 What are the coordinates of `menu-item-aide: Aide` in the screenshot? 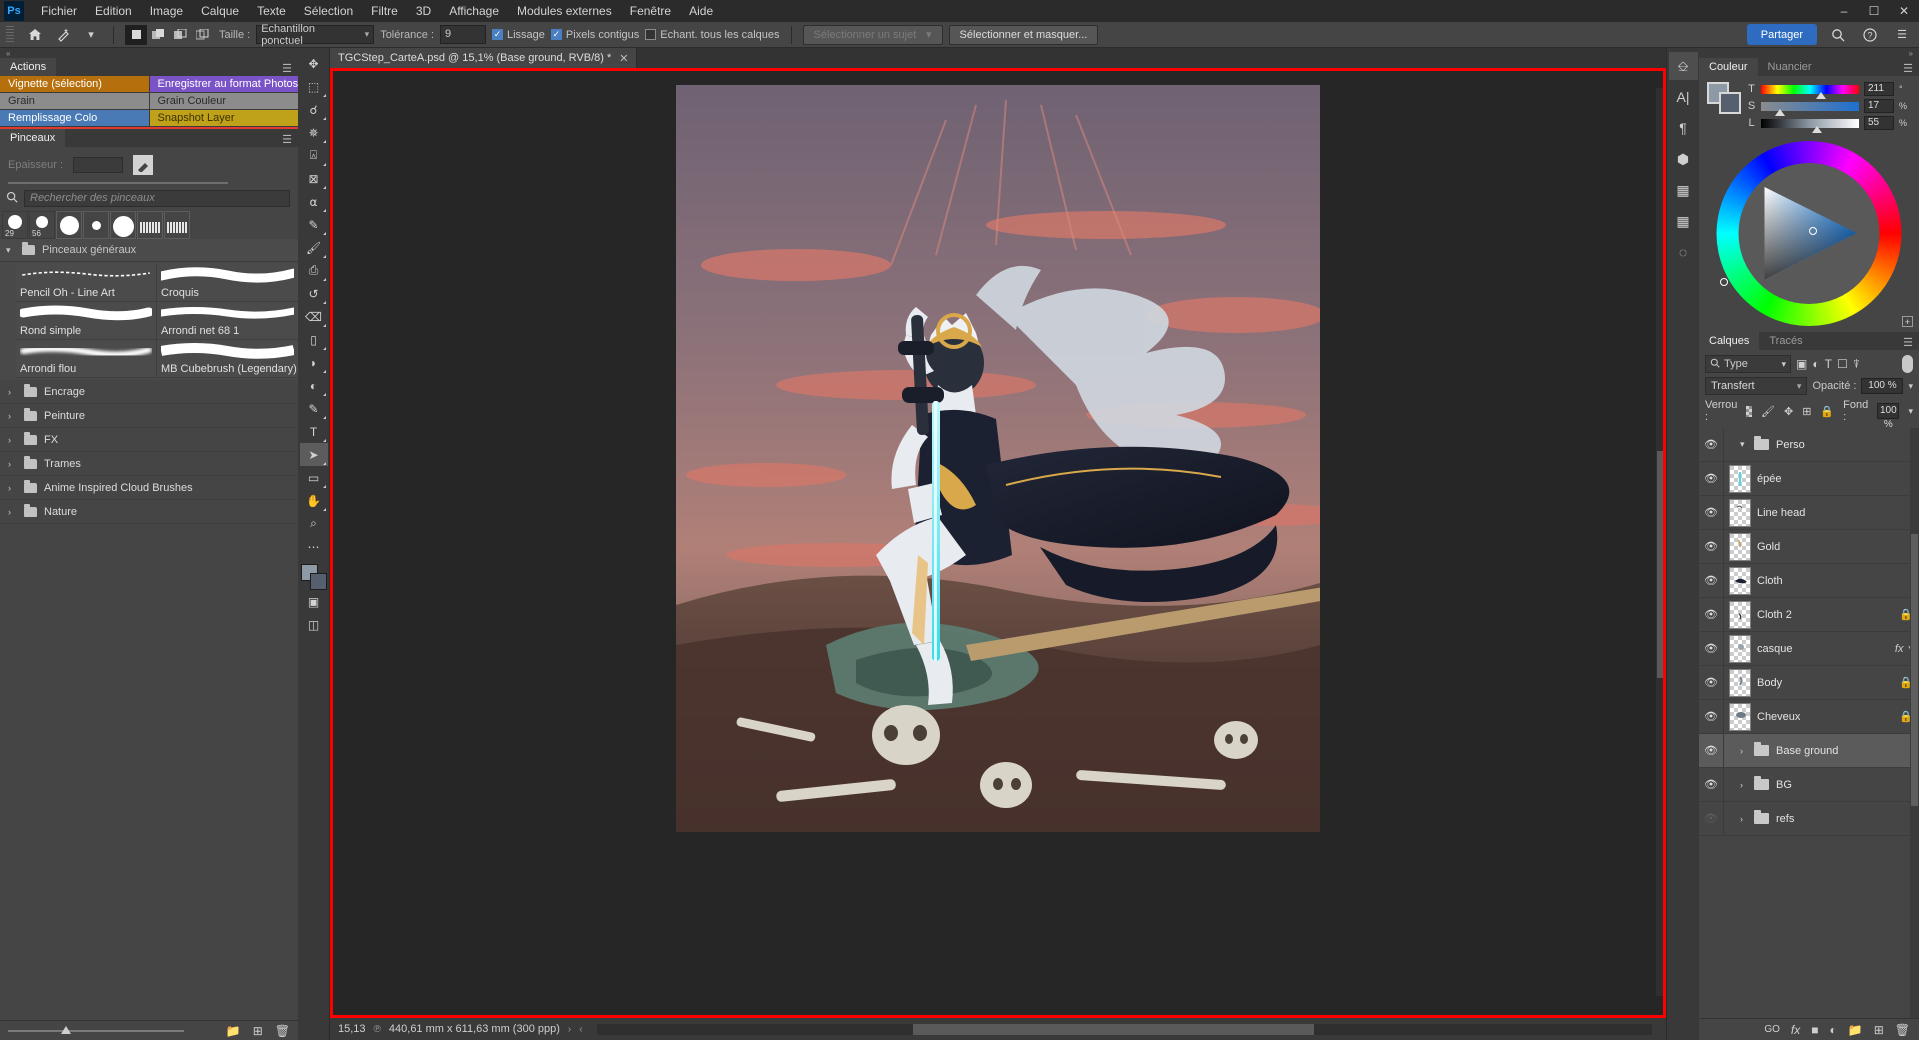 It's located at (701, 11).